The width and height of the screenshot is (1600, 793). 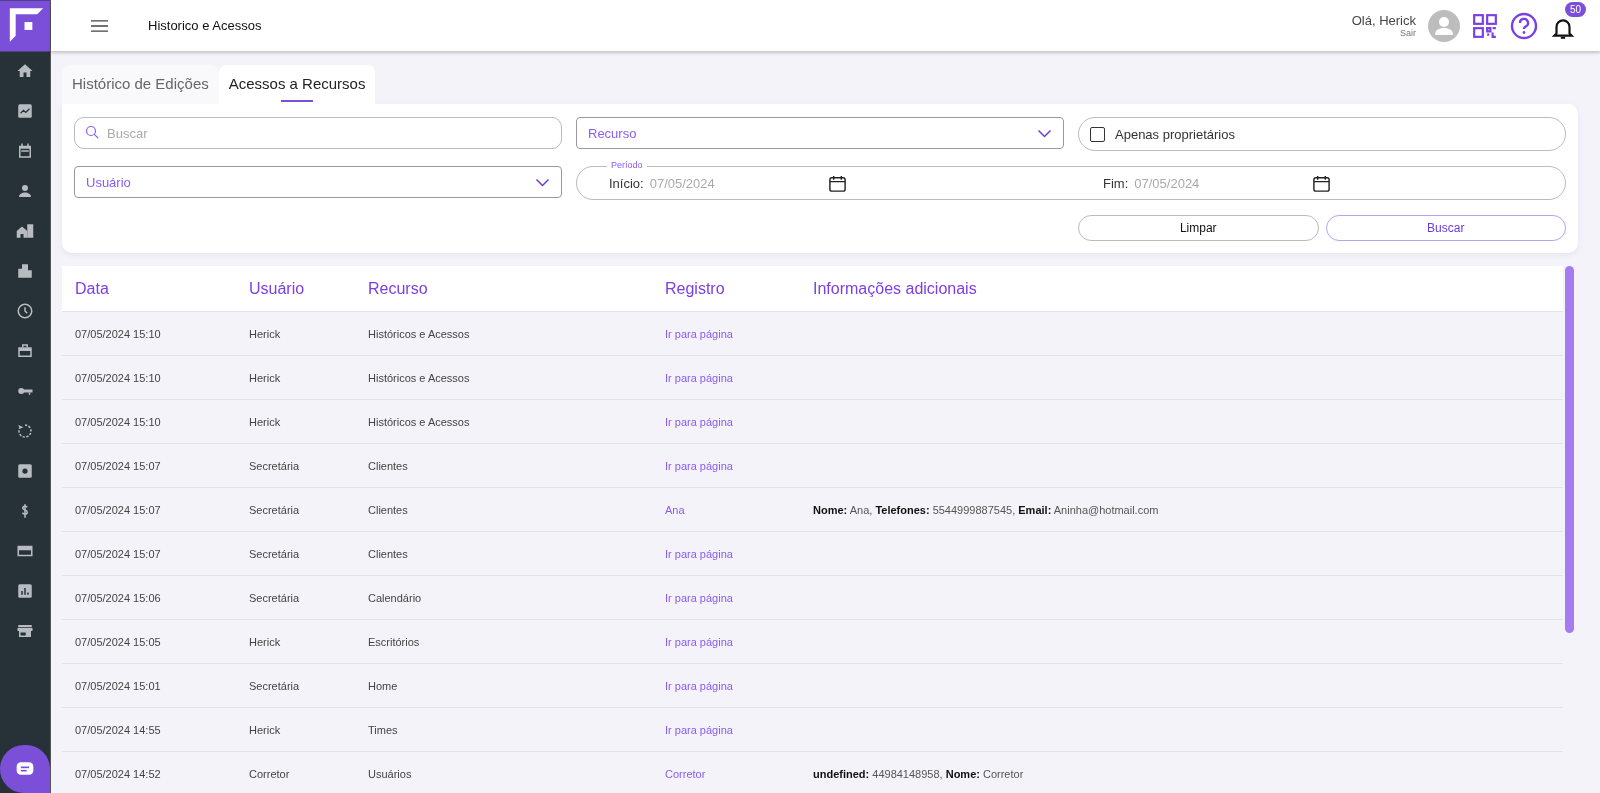 What do you see at coordinates (383, 729) in the screenshot?
I see `table-cell-text: Times` at bounding box center [383, 729].